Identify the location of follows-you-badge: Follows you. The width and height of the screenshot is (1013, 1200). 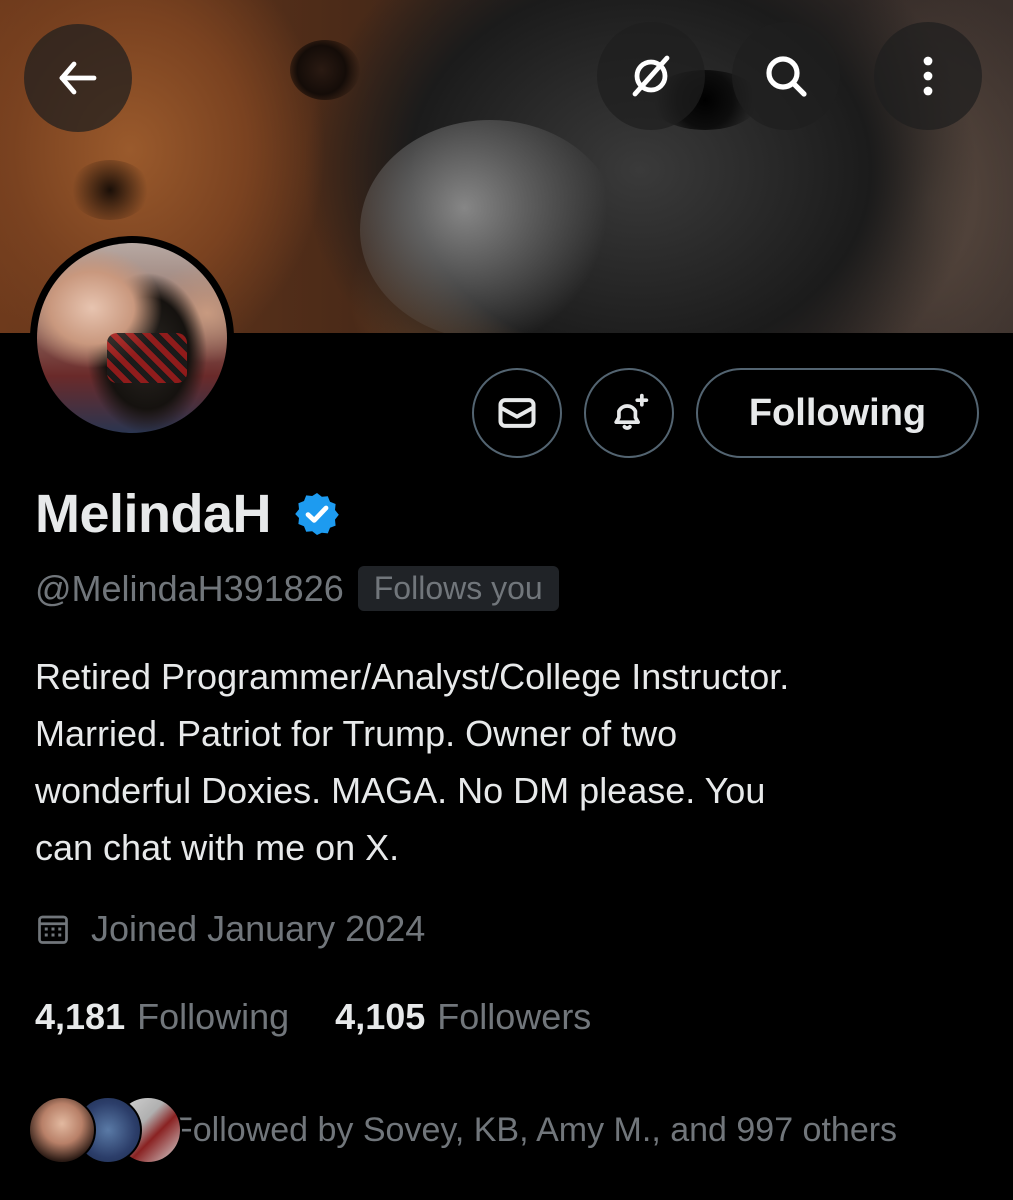
(458, 588).